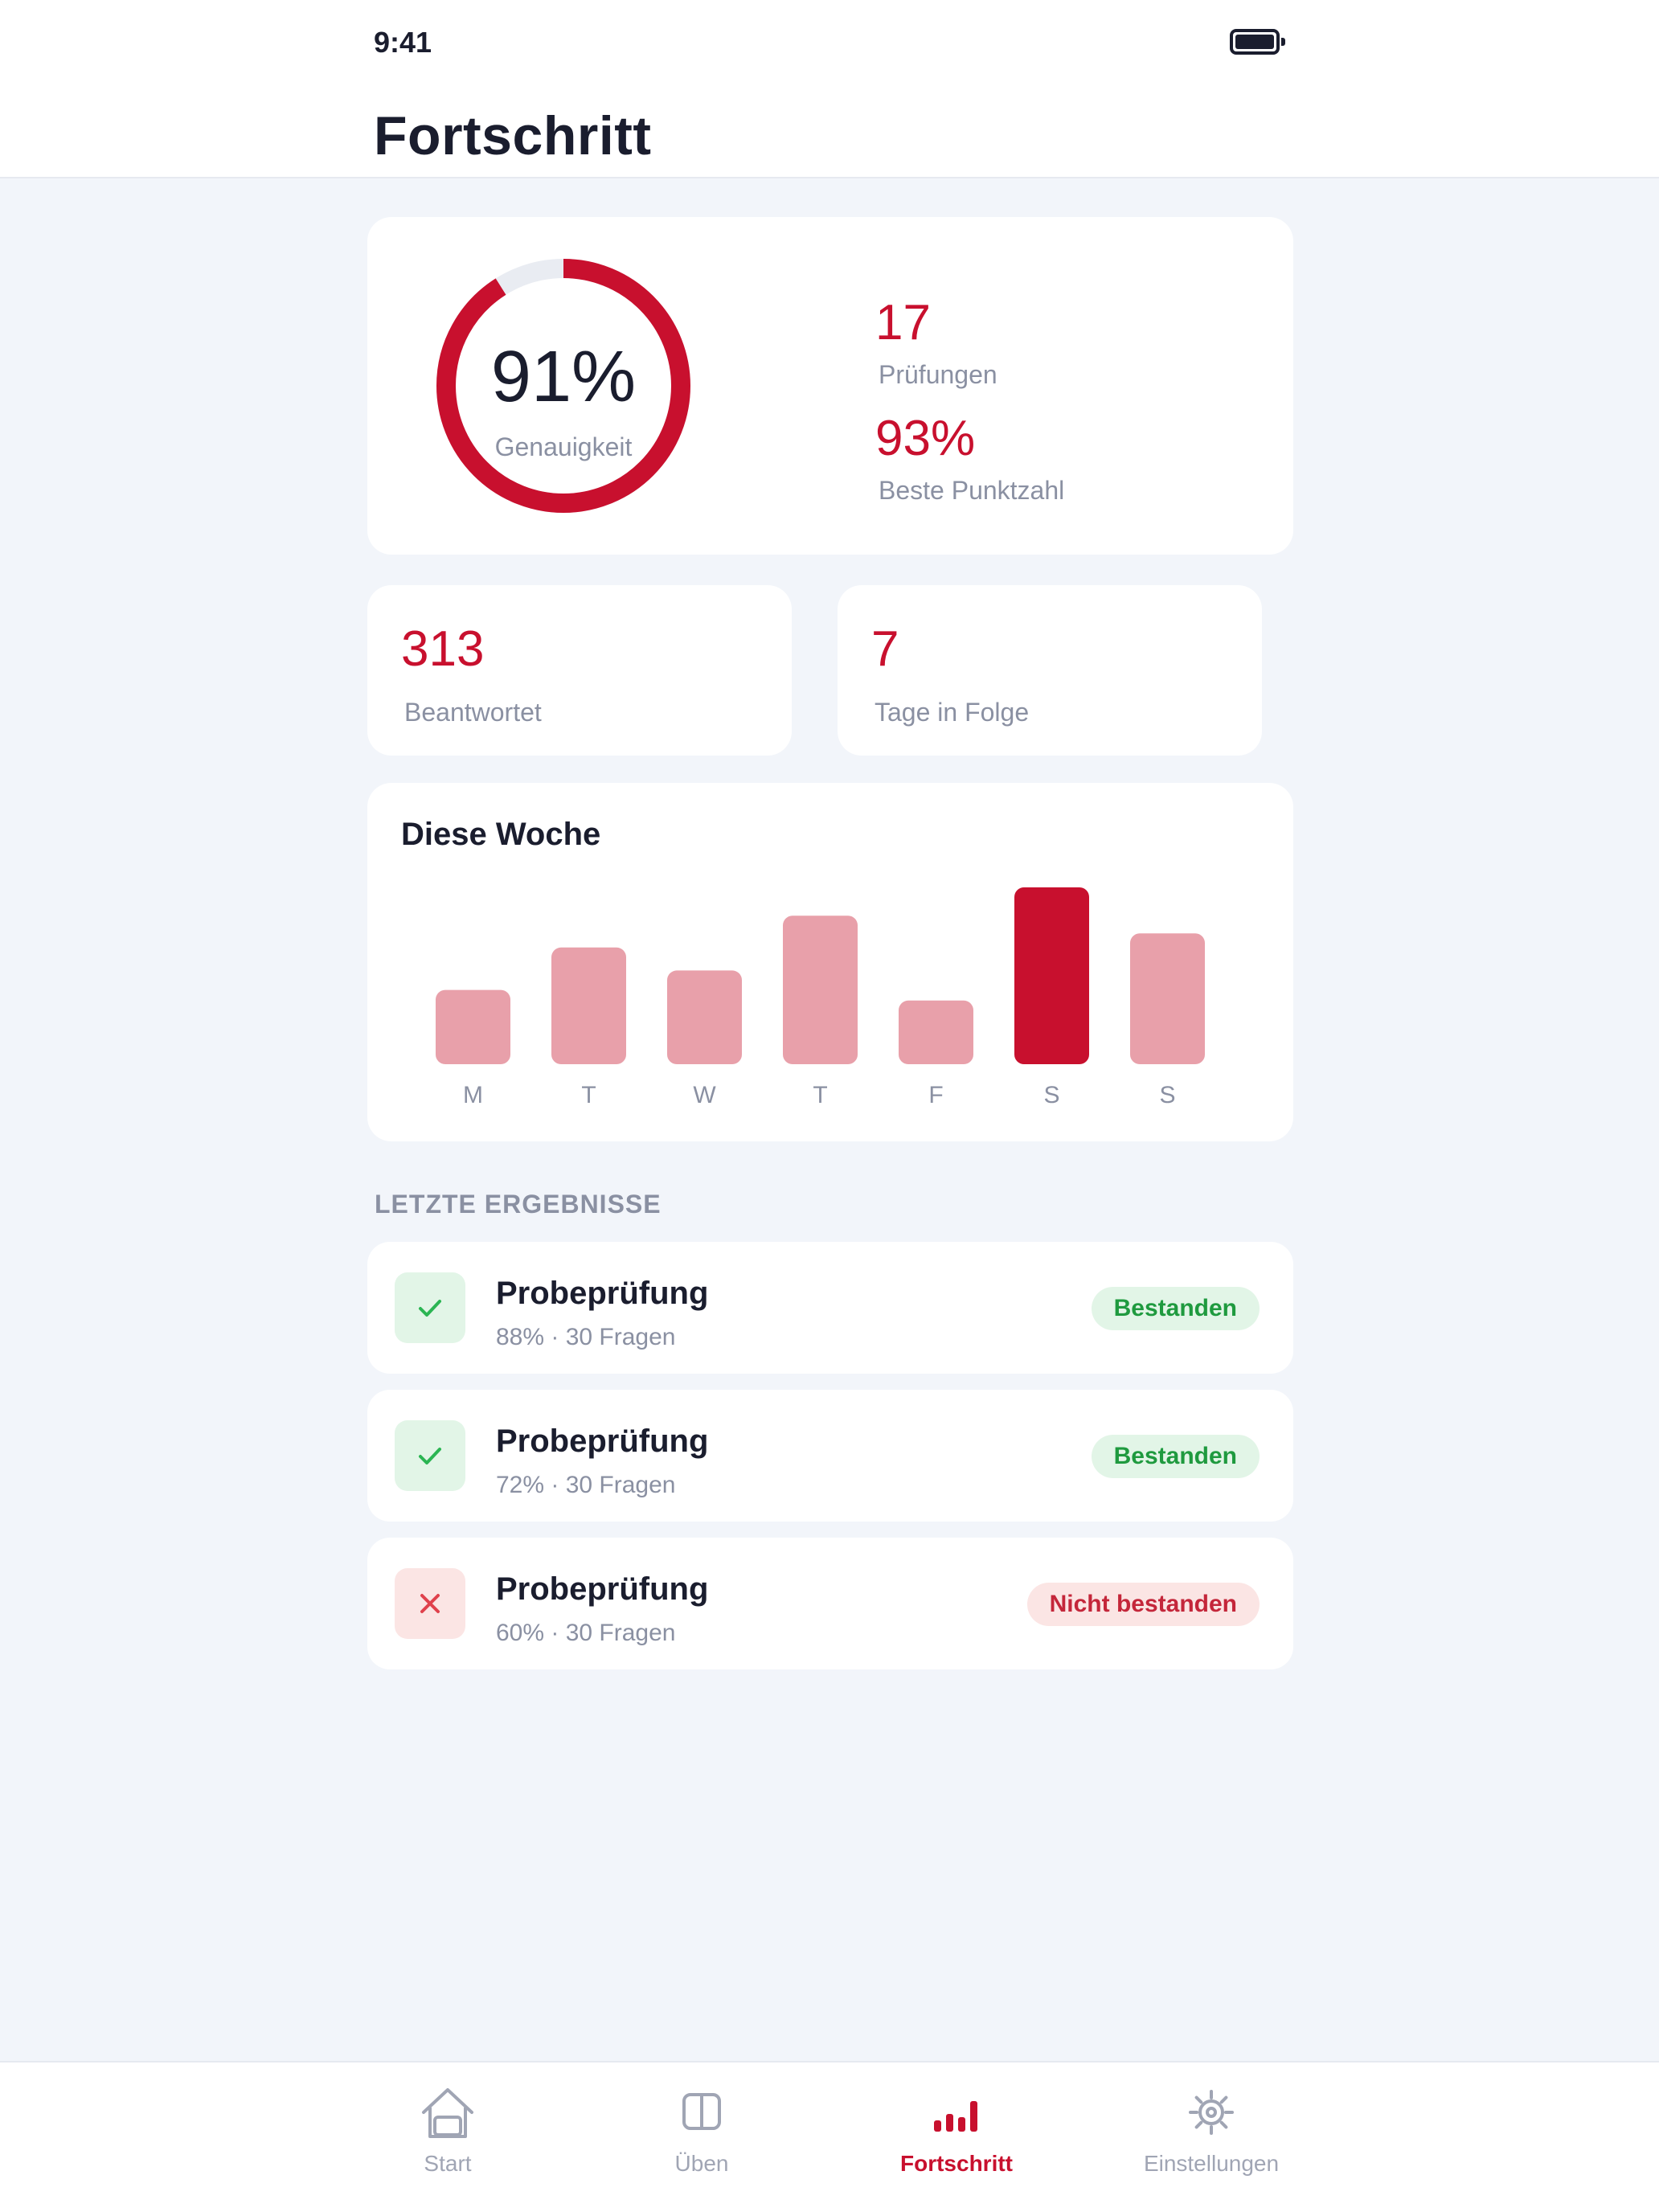 The height and width of the screenshot is (2212, 1659). What do you see at coordinates (829, 43) in the screenshot?
I see `status-bar: 9:41` at bounding box center [829, 43].